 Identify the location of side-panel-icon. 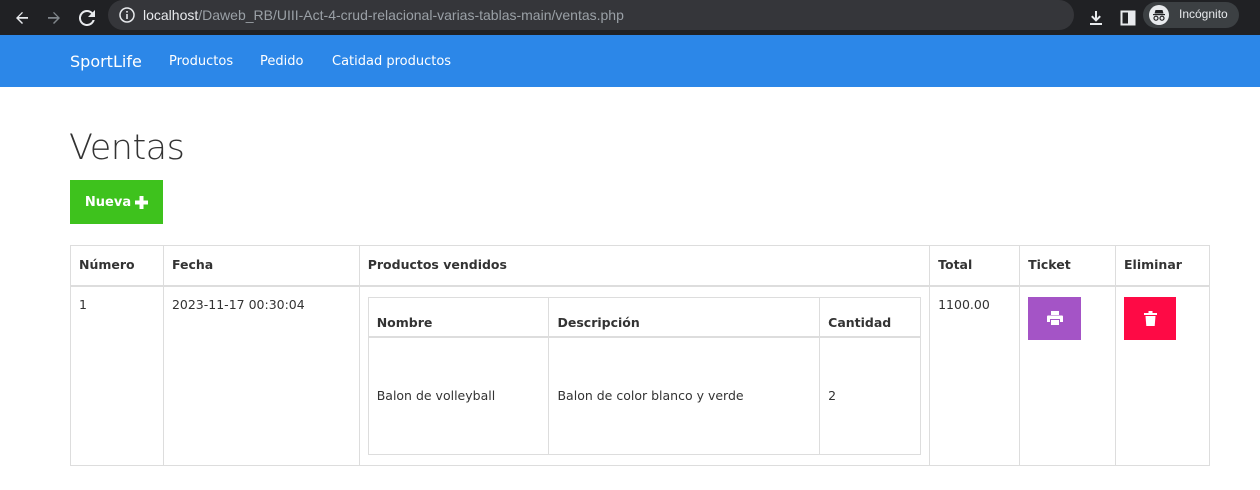
(1128, 17).